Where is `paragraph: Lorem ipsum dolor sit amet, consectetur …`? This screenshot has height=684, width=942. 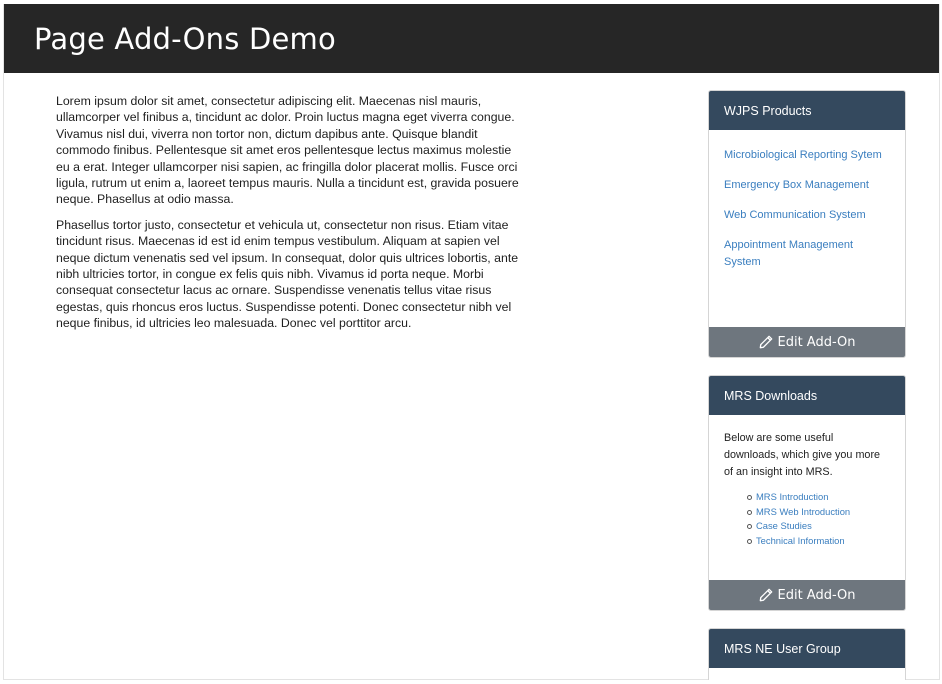 paragraph: Lorem ipsum dolor sit amet, consectetur … is located at coordinates (287, 150).